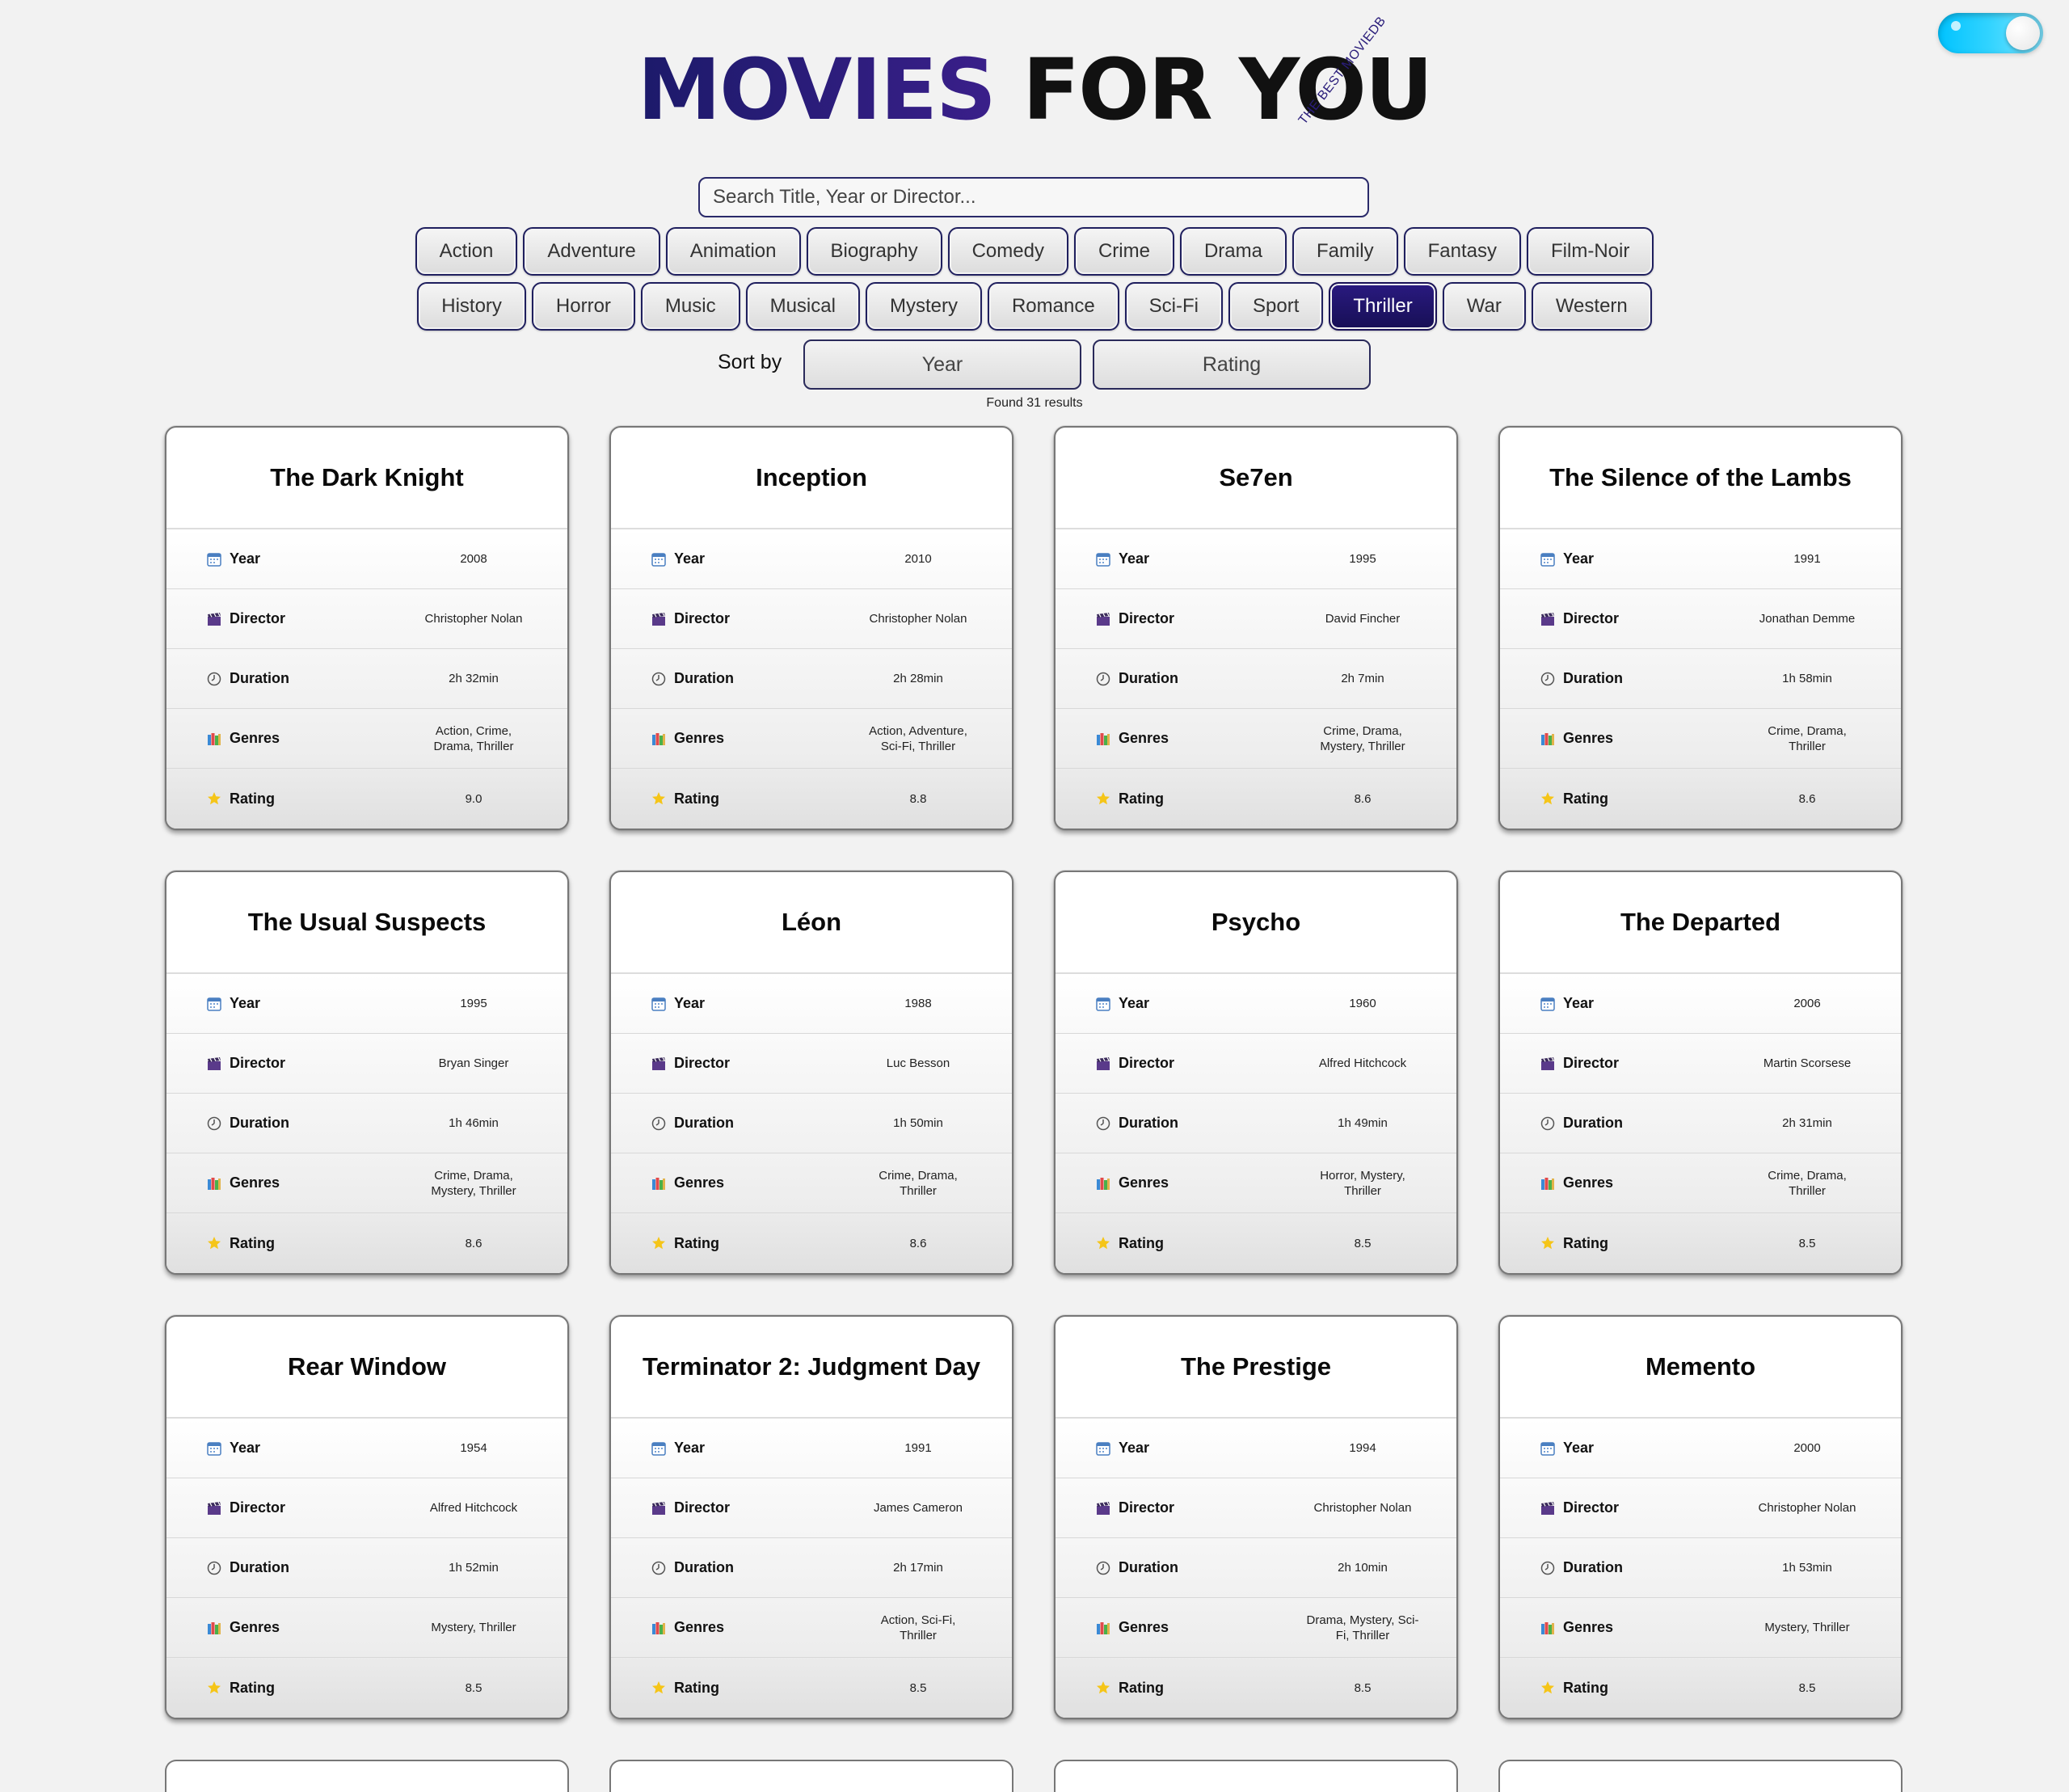 Image resolution: width=2069 pixels, height=1792 pixels. What do you see at coordinates (466, 251) in the screenshot?
I see `genre-chip-action: Action` at bounding box center [466, 251].